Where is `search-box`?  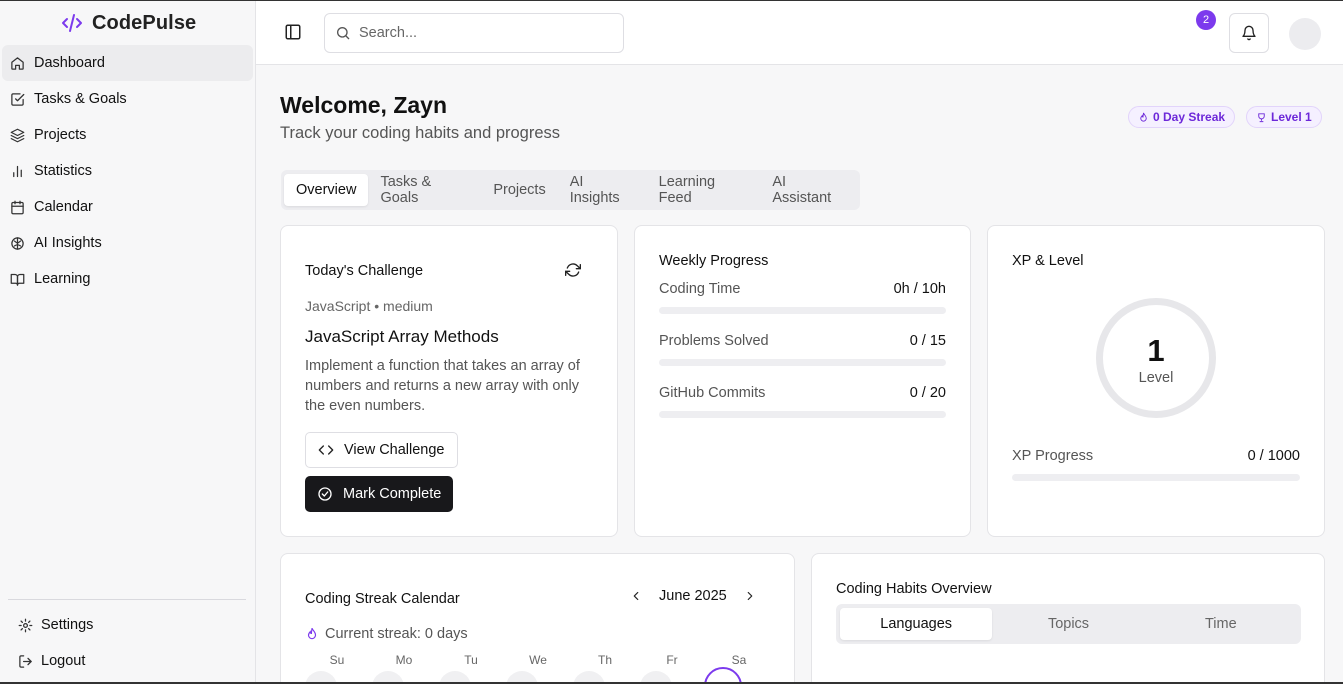
search-box is located at coordinates (474, 33).